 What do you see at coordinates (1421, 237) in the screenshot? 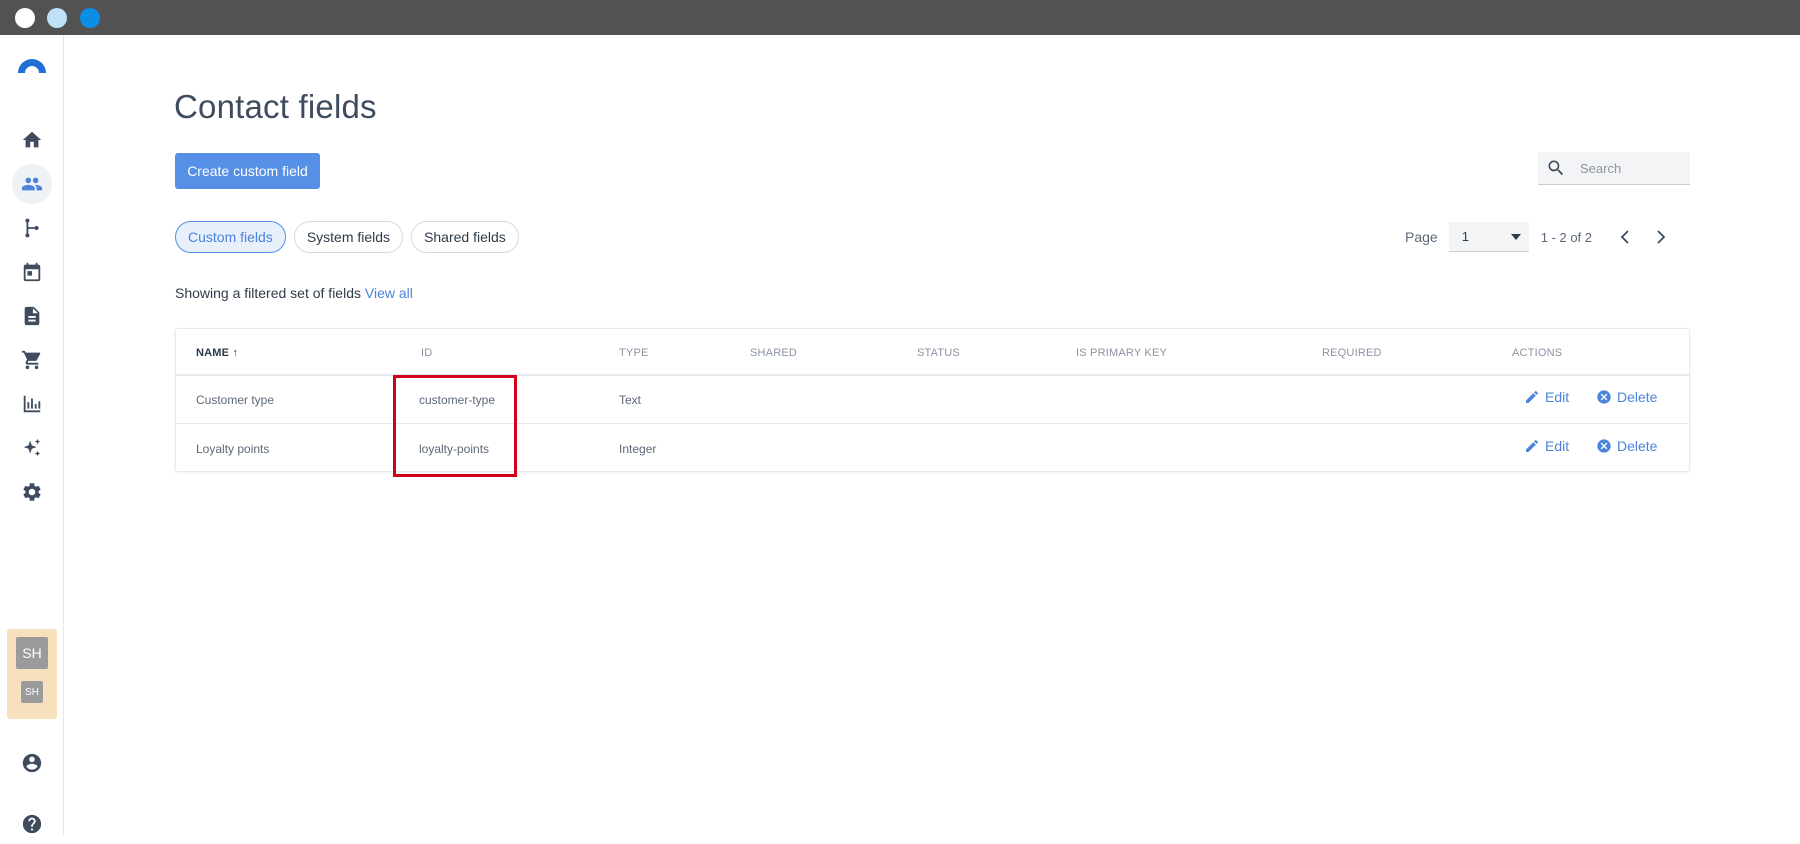
I see `page-label: Page` at bounding box center [1421, 237].